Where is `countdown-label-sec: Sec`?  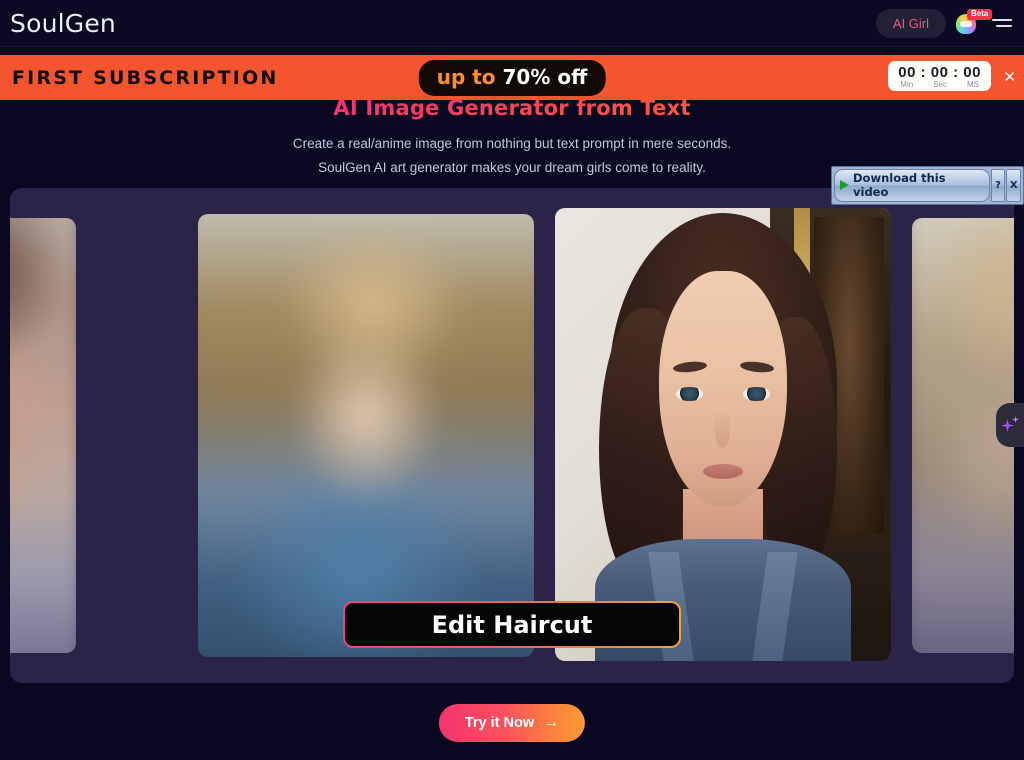
countdown-label-sec: Sec is located at coordinates (940, 84).